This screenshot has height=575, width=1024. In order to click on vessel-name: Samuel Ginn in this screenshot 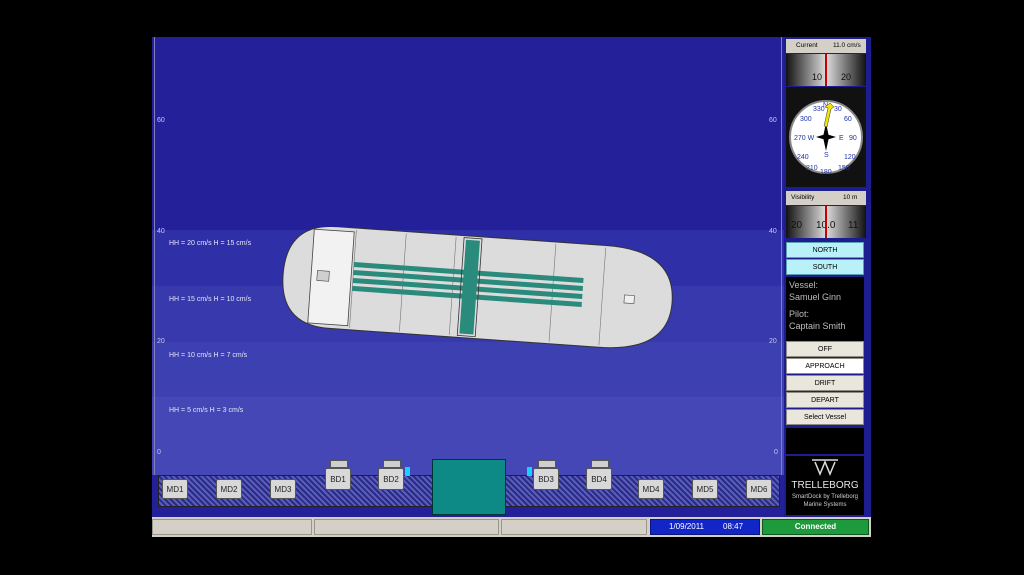, I will do `click(815, 297)`.